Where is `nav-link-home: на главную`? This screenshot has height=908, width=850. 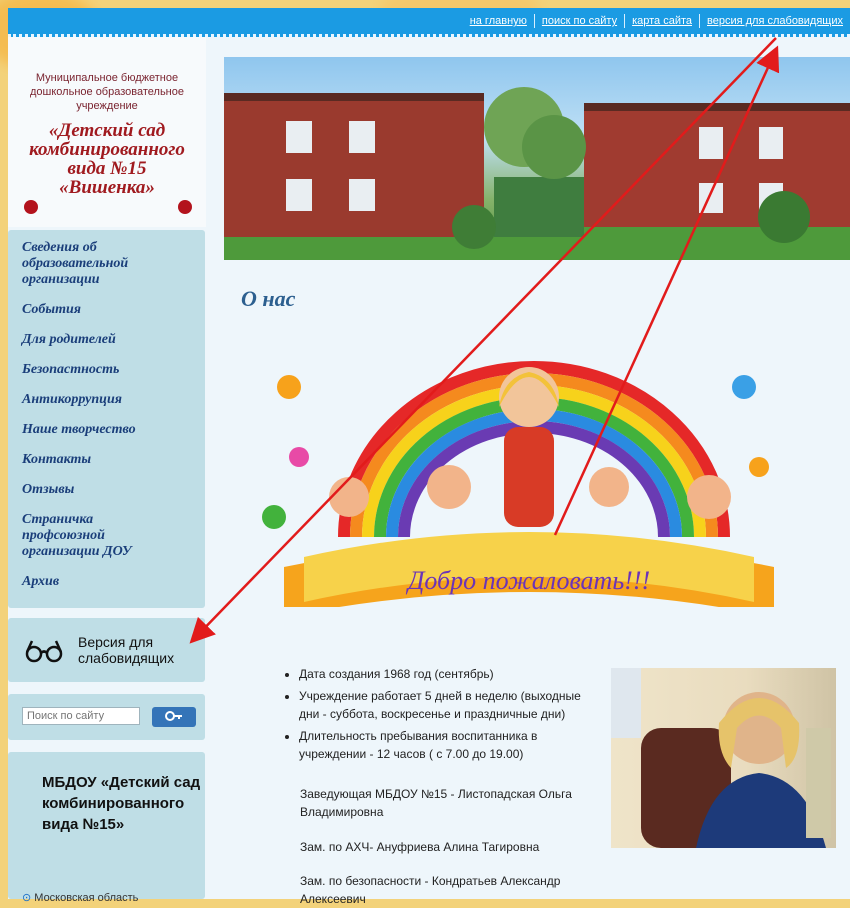
nav-link-home: на главную is located at coordinates (498, 21).